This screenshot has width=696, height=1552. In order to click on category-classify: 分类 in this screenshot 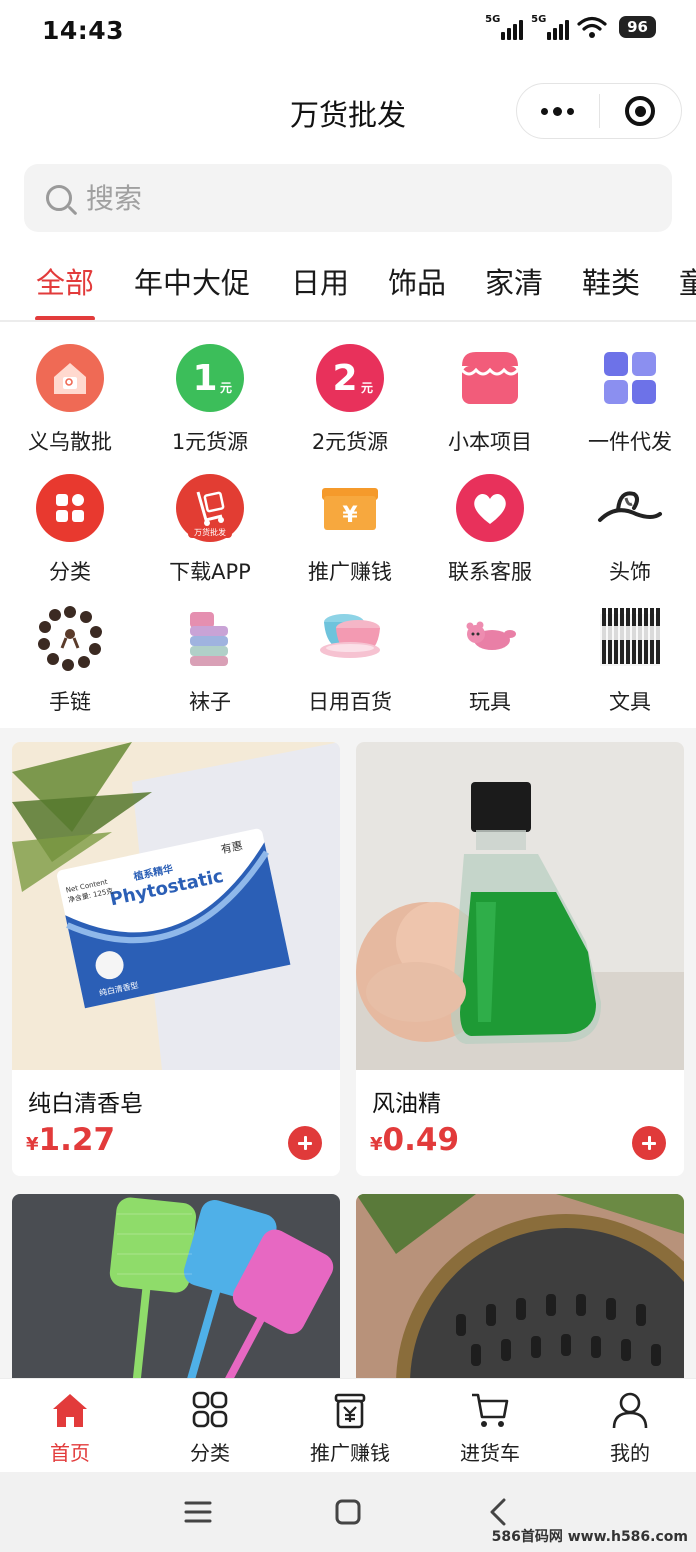, I will do `click(70, 524)`.